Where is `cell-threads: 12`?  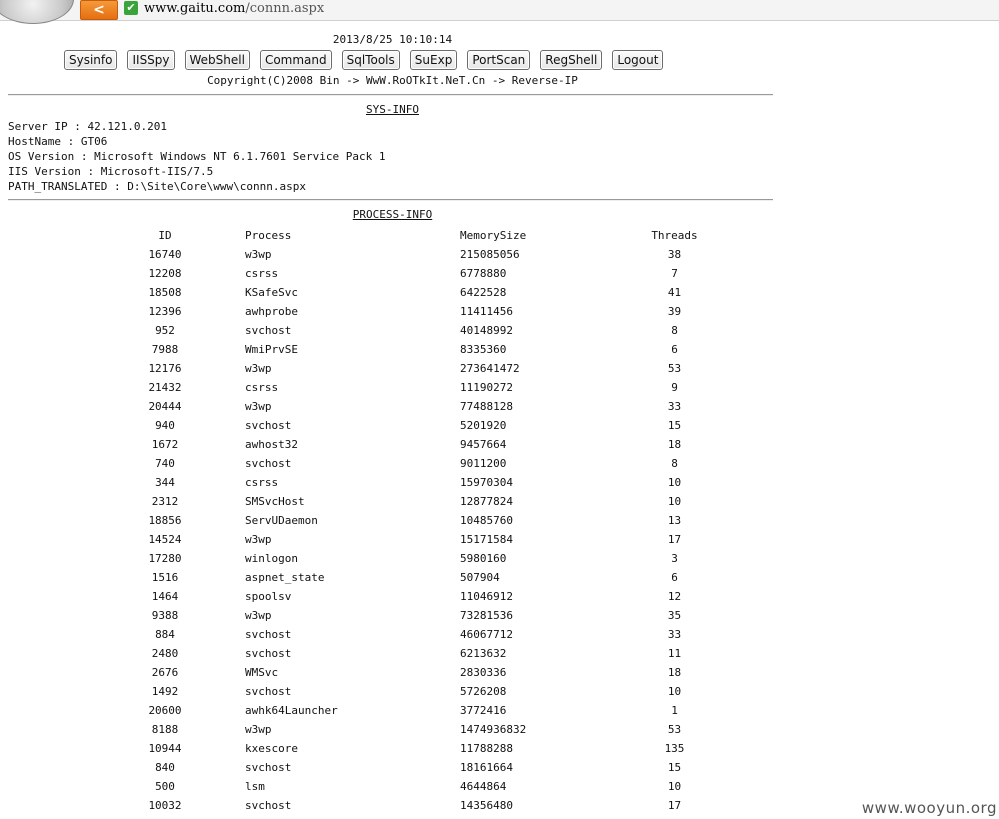 cell-threads: 12 is located at coordinates (674, 596).